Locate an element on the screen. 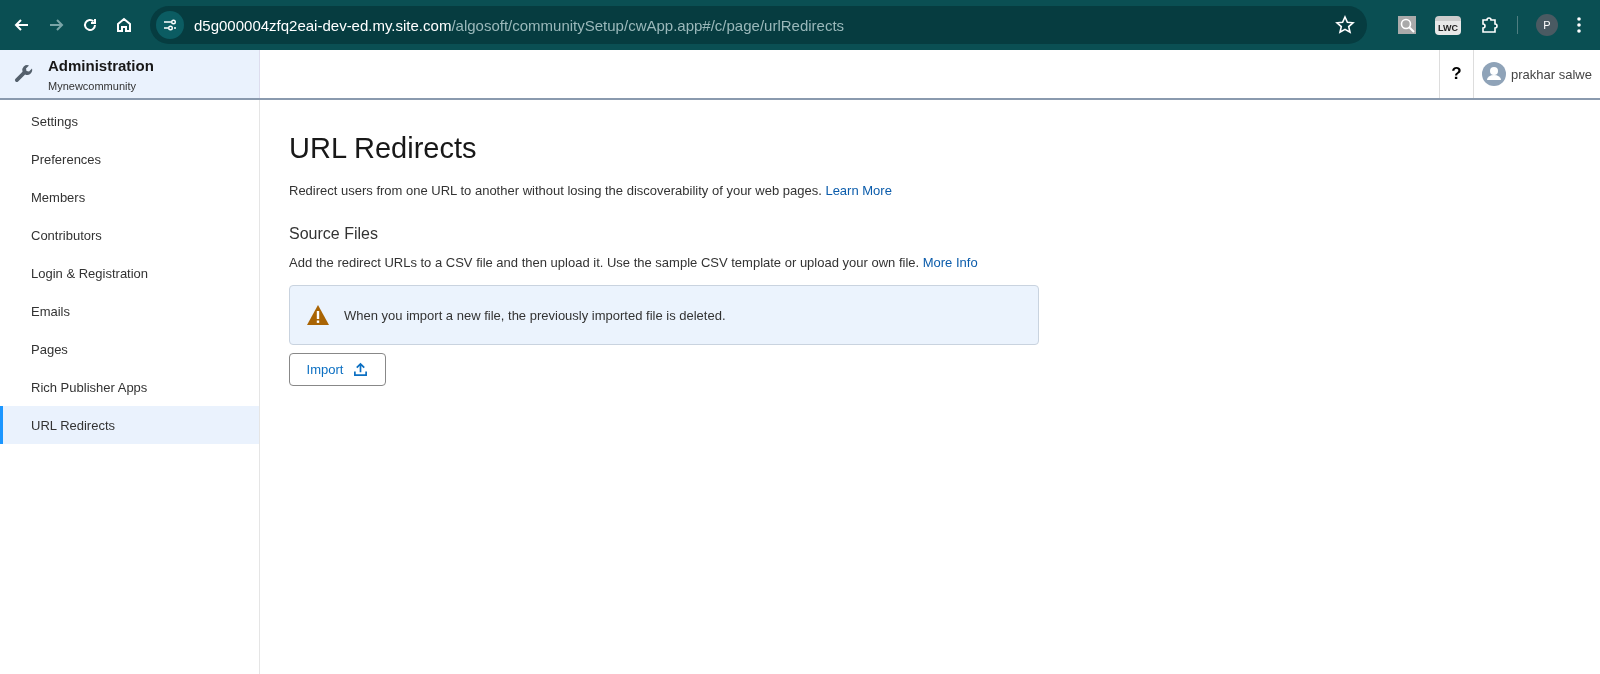 This screenshot has width=1600, height=674. menu-icon is located at coordinates (1579, 25).